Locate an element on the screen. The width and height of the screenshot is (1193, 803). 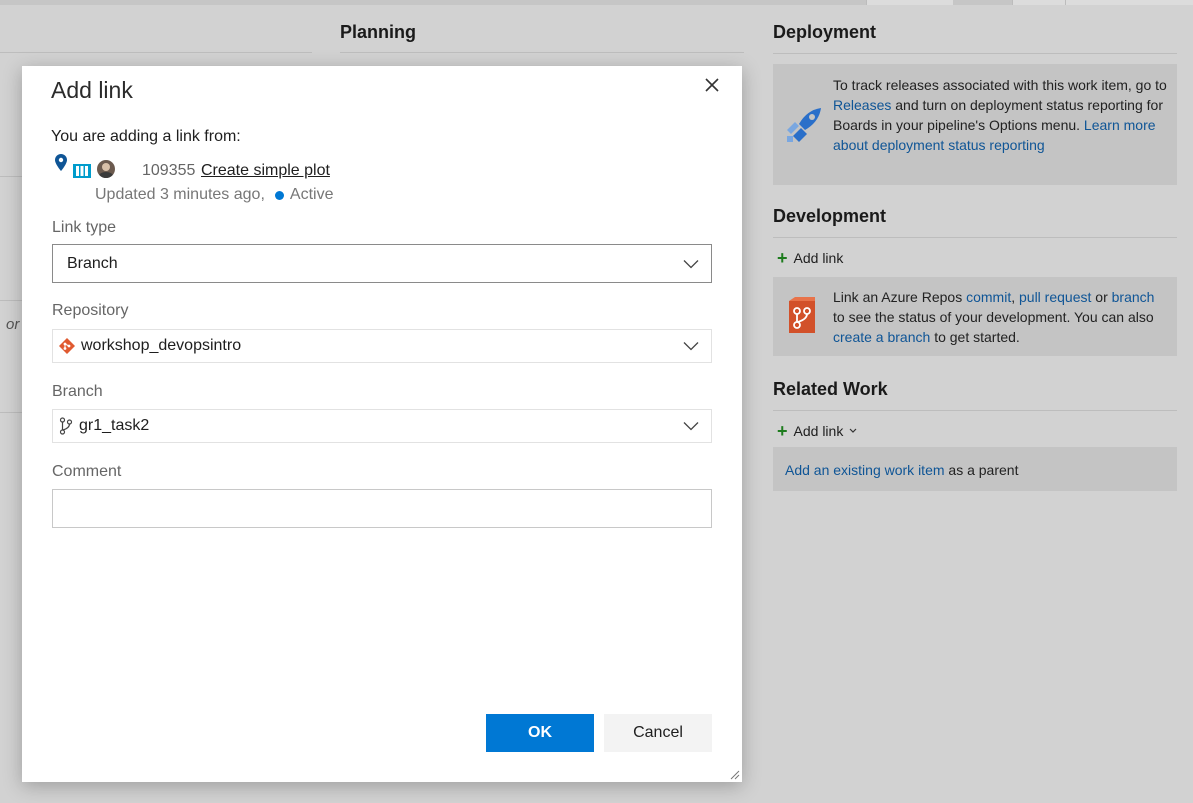
link-type-value: Branch is located at coordinates (92, 263).